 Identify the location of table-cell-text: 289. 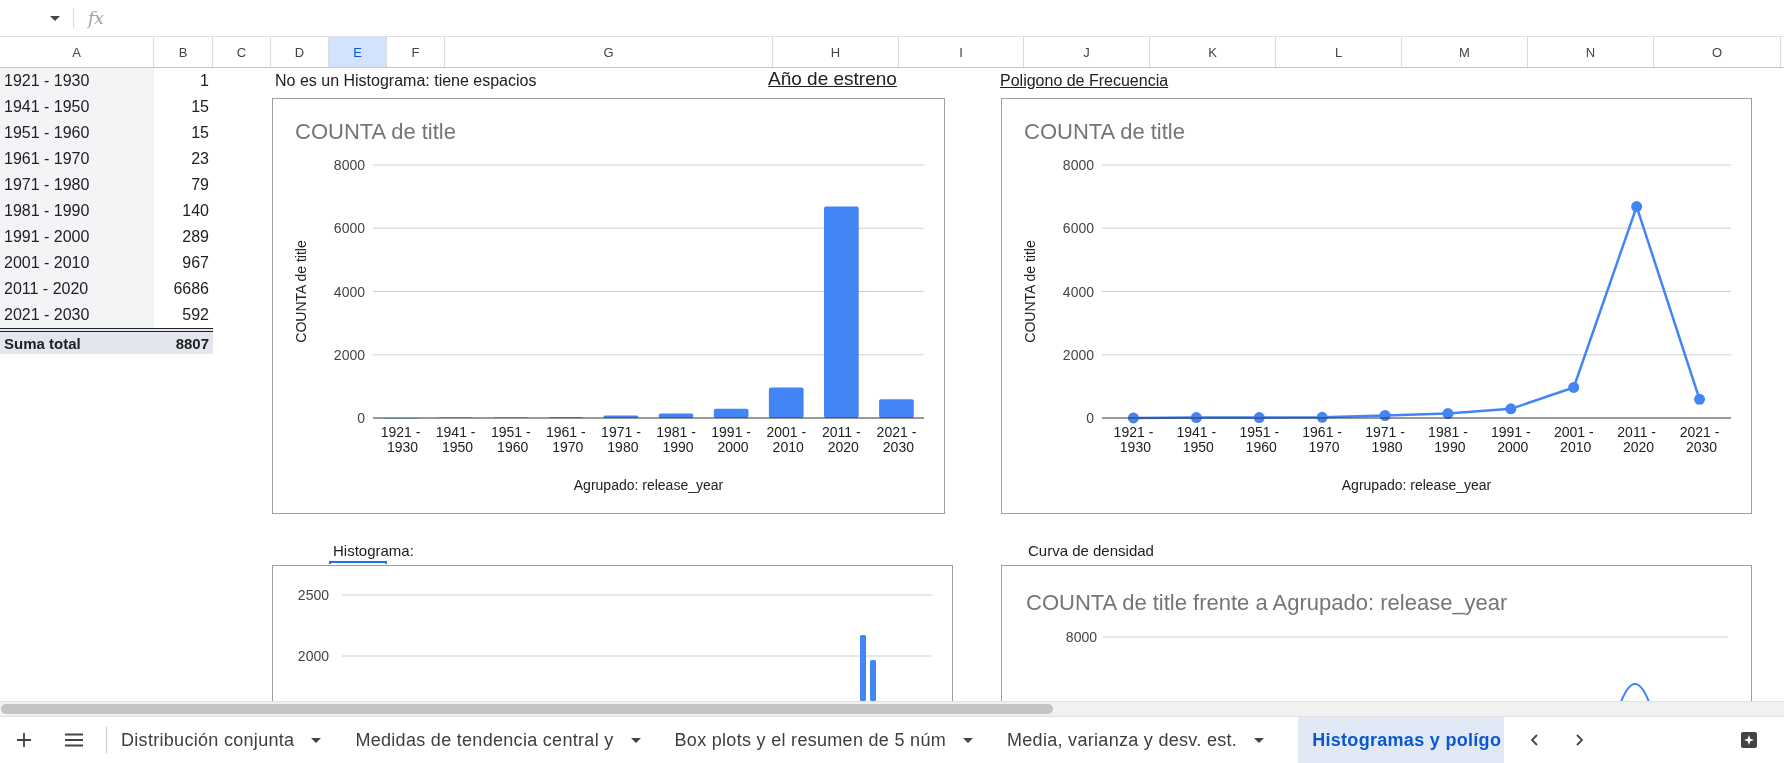
(195, 237).